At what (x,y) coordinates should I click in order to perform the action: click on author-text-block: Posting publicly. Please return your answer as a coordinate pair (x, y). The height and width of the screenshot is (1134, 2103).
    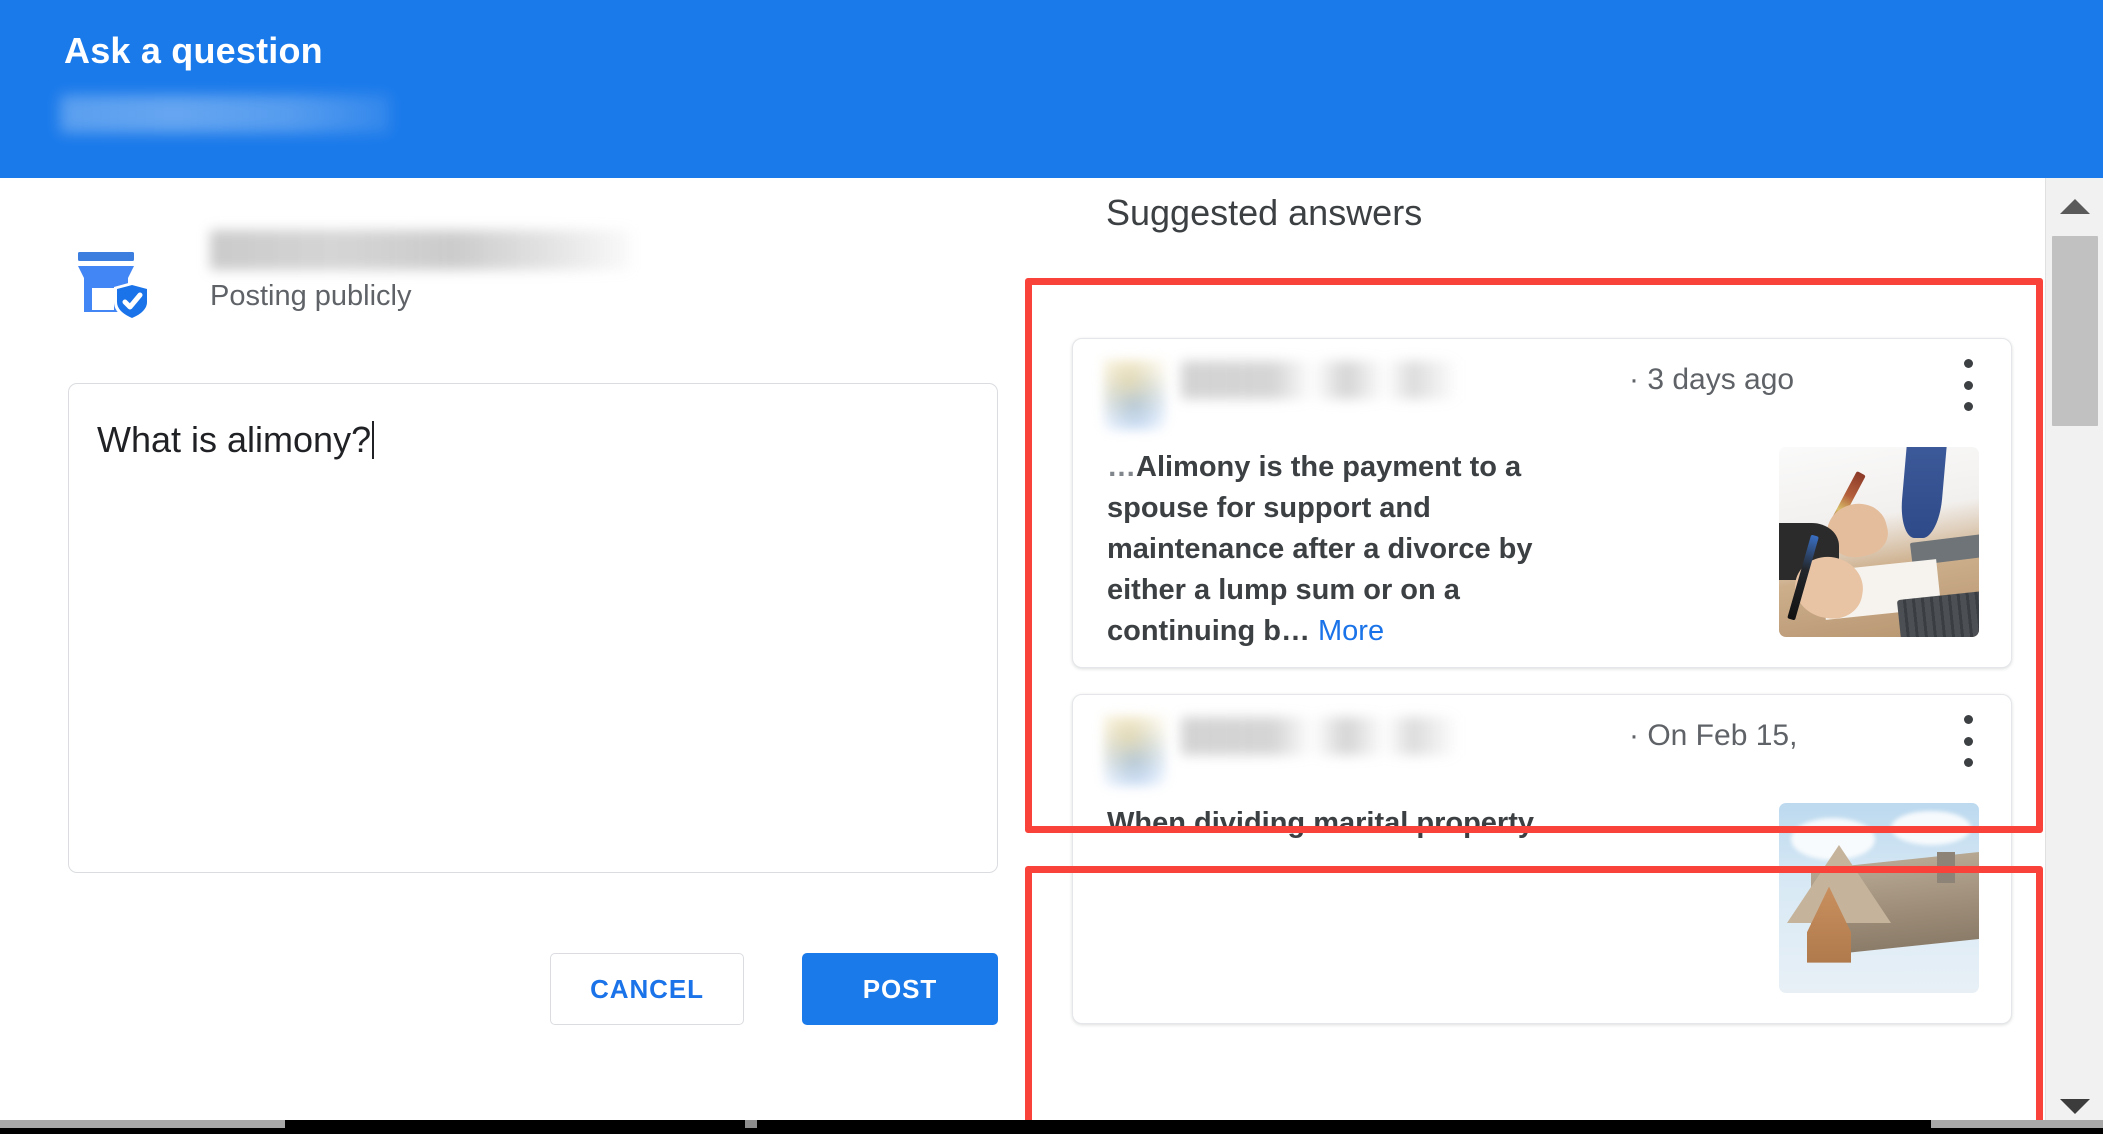
    Looking at the image, I should click on (420, 271).